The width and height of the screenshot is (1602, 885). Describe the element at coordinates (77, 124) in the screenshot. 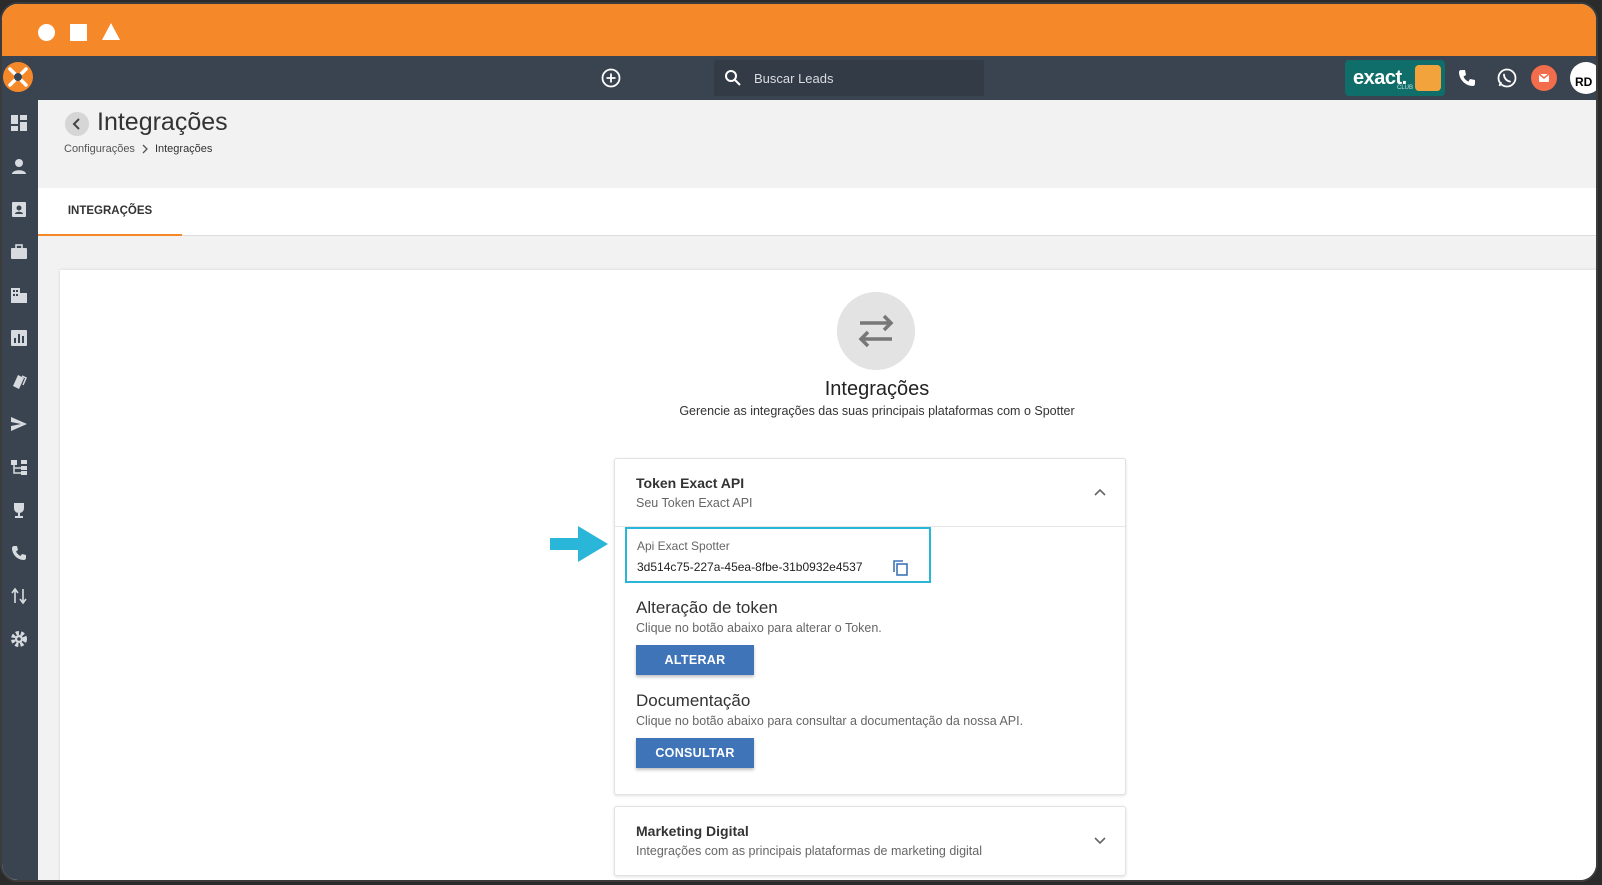

I see `back-button` at that location.